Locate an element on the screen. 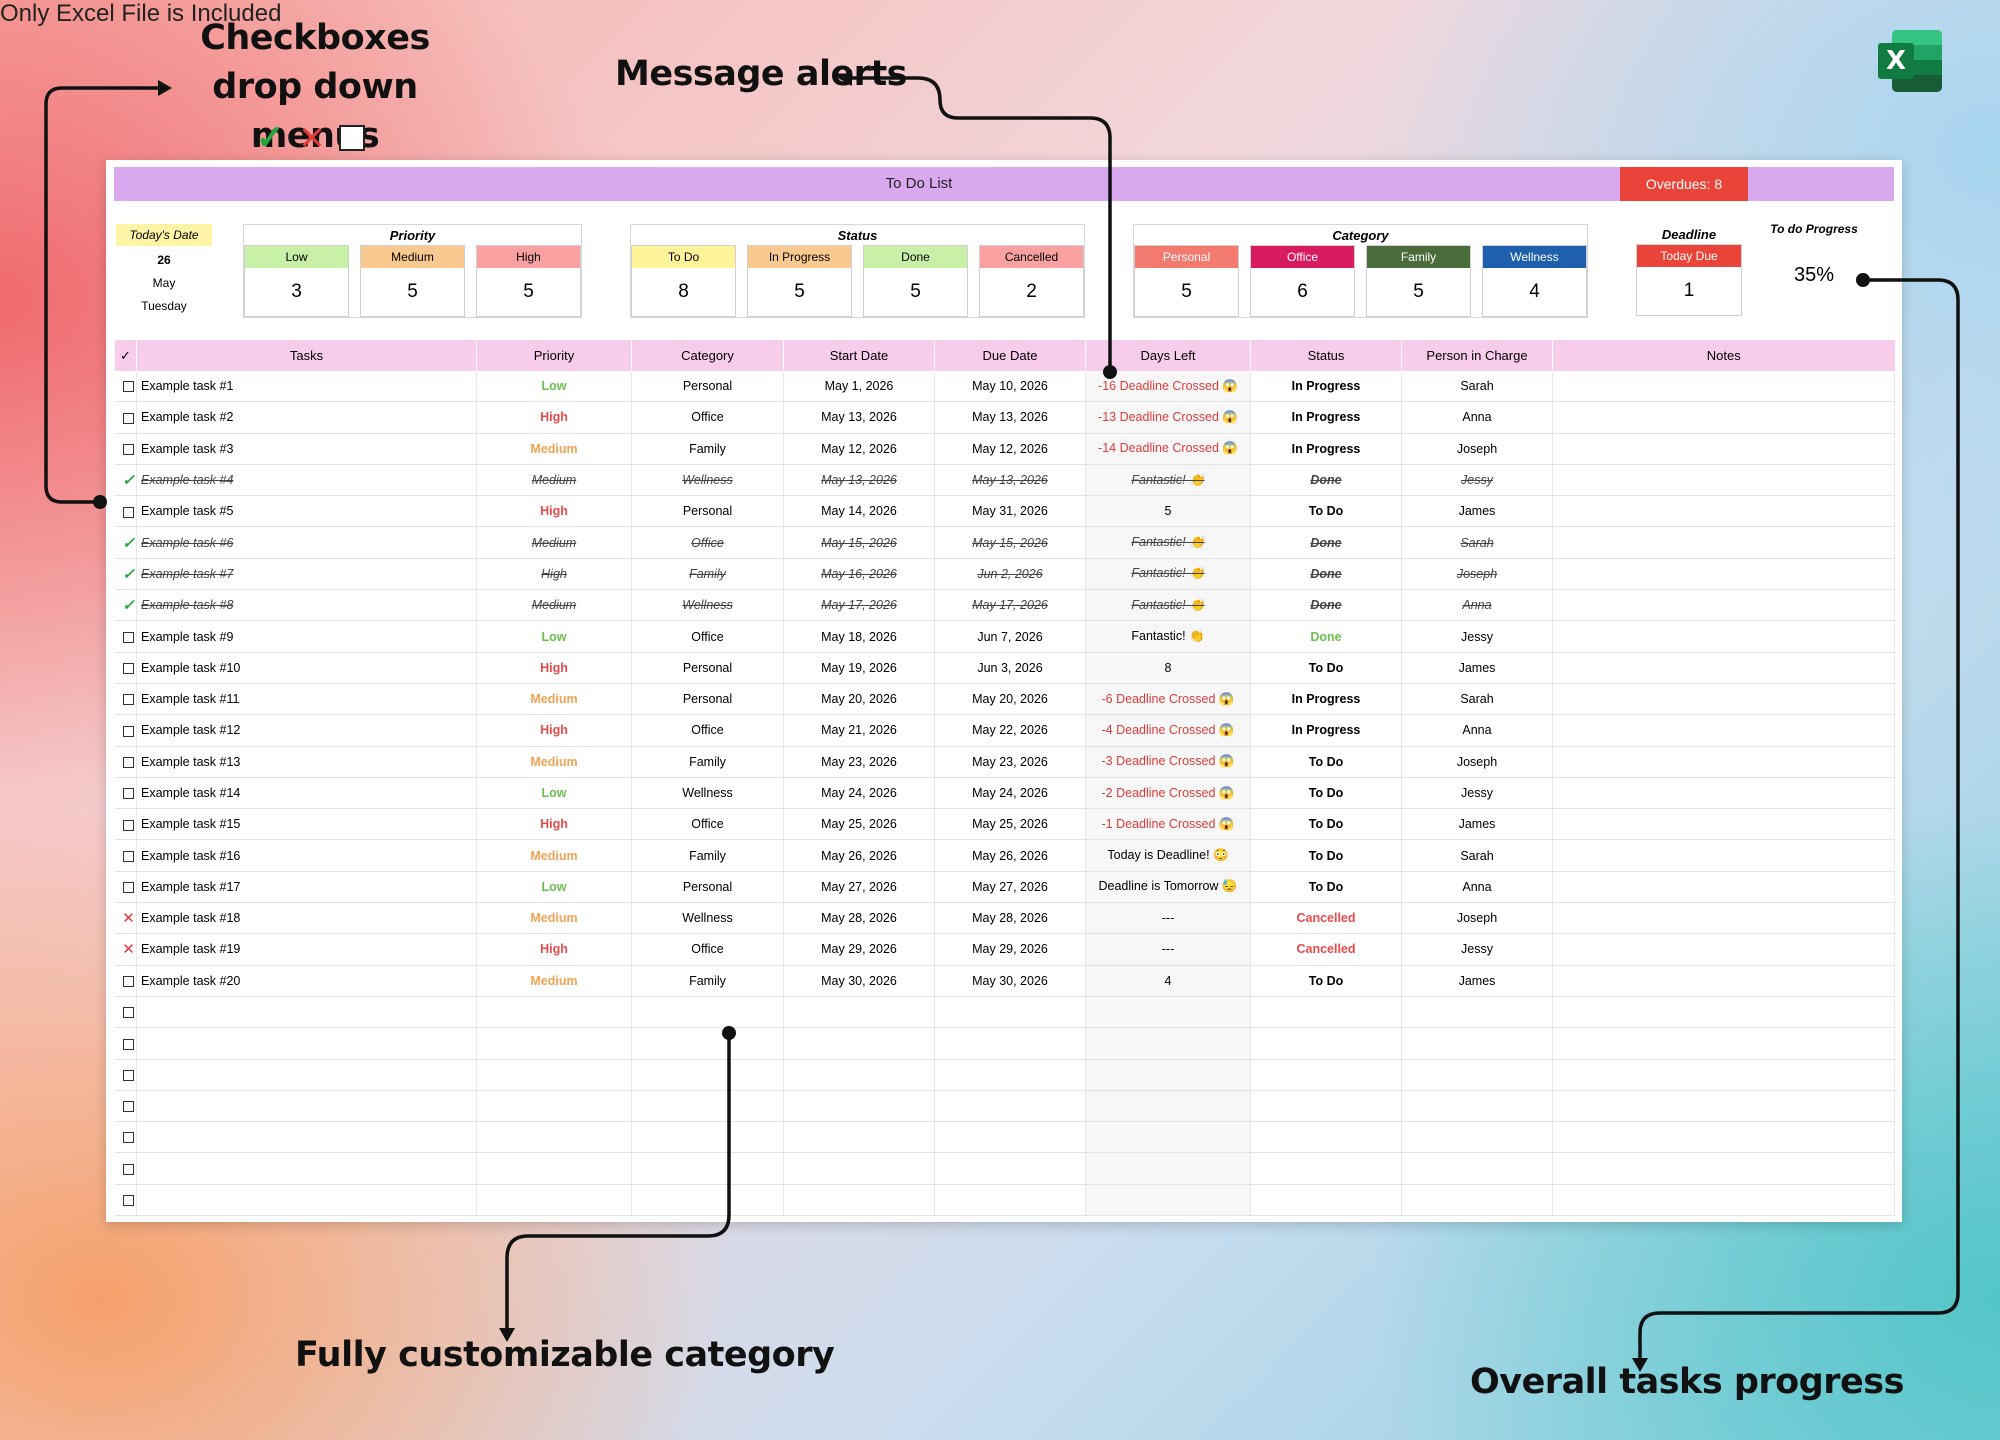  start-date-cell: May 13, 2026 is located at coordinates (859, 480).